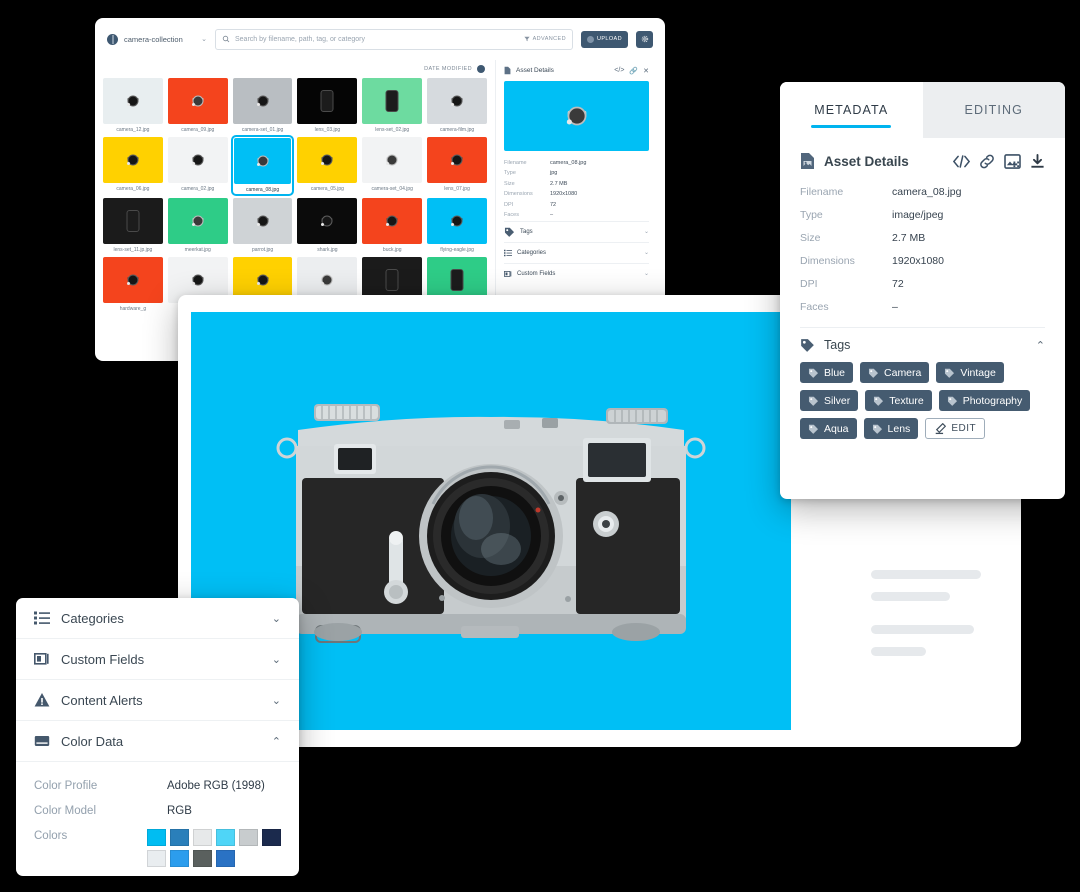  I want to click on tag-label: Camera, so click(903, 372).